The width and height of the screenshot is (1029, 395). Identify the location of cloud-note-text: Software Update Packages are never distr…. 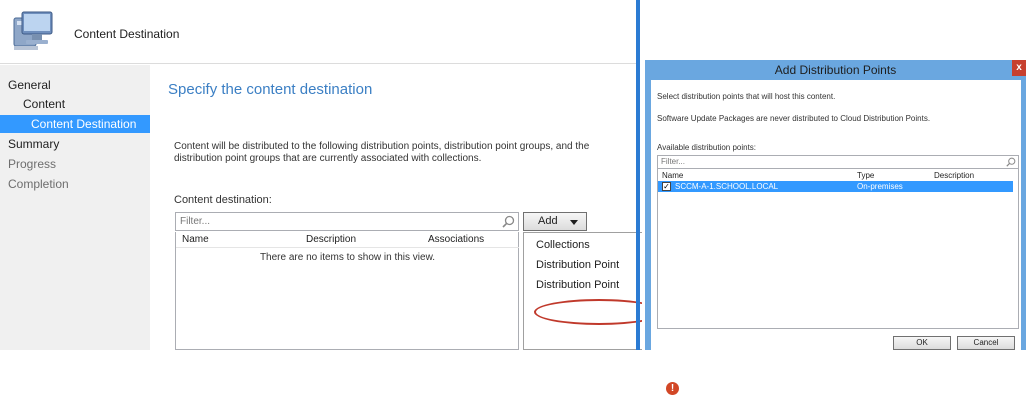
(794, 118).